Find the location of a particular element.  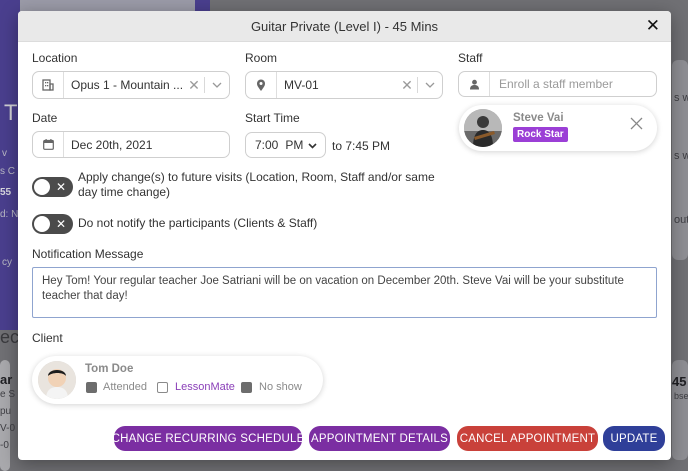

staff-member-card: Steve Vai Rock Star is located at coordinates (558, 128).